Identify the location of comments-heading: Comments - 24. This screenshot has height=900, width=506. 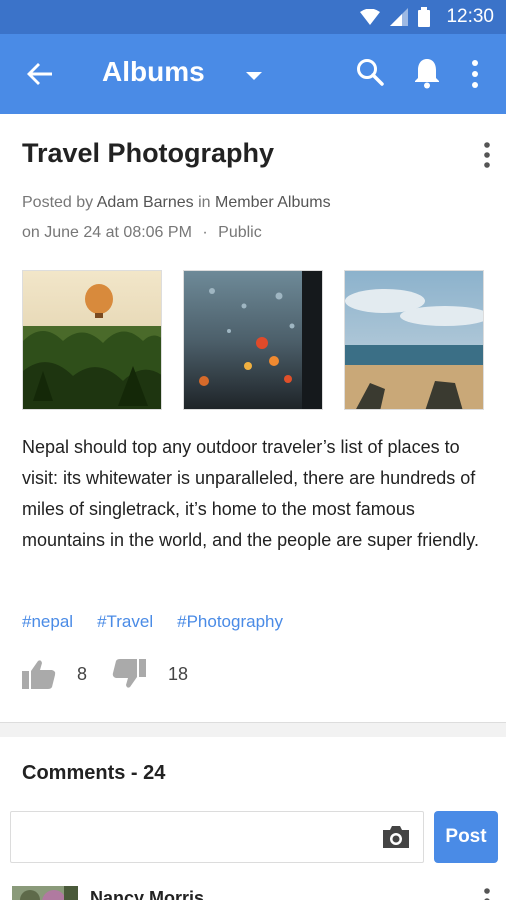
(94, 773).